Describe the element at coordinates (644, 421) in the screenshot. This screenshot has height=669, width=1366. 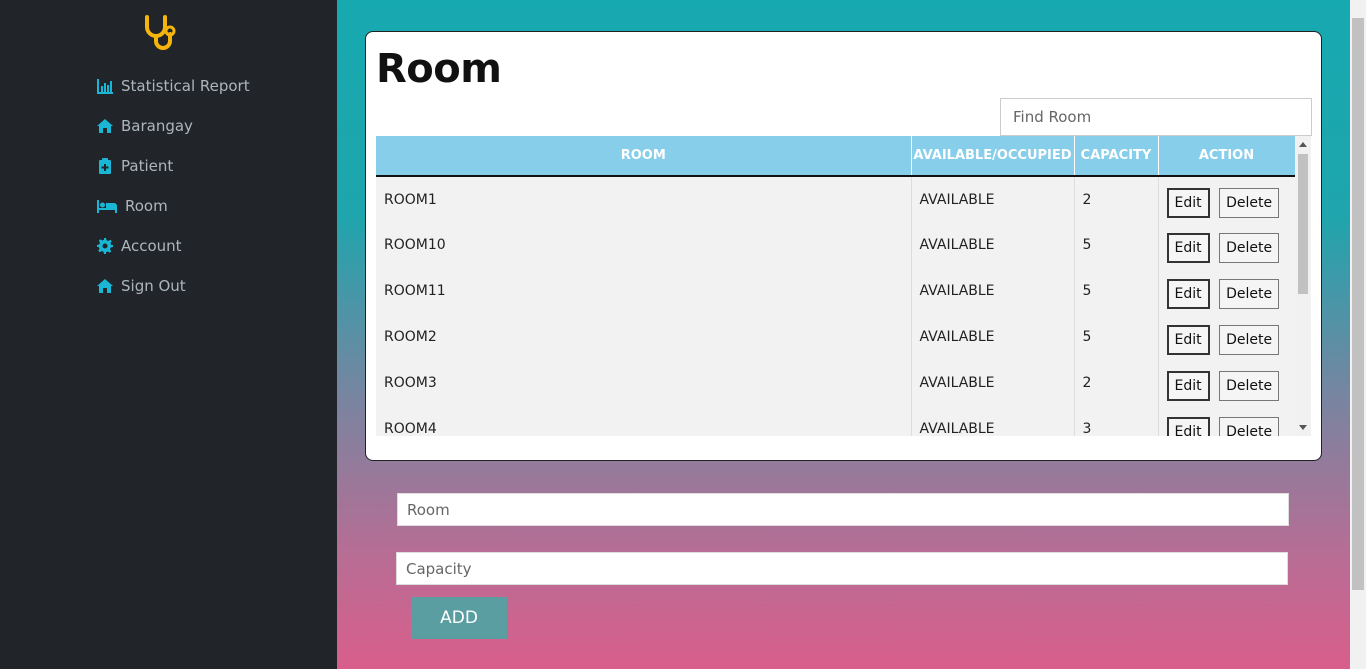
I see `room-cell: ROOM4` at that location.